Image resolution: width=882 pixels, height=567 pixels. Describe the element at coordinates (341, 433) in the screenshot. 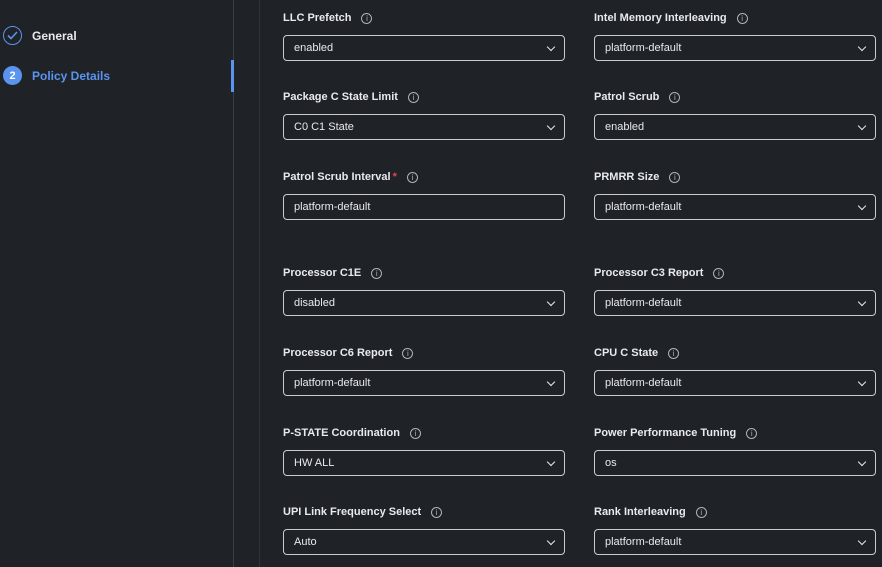

I see `label-text: P-STATE Coordination` at that location.